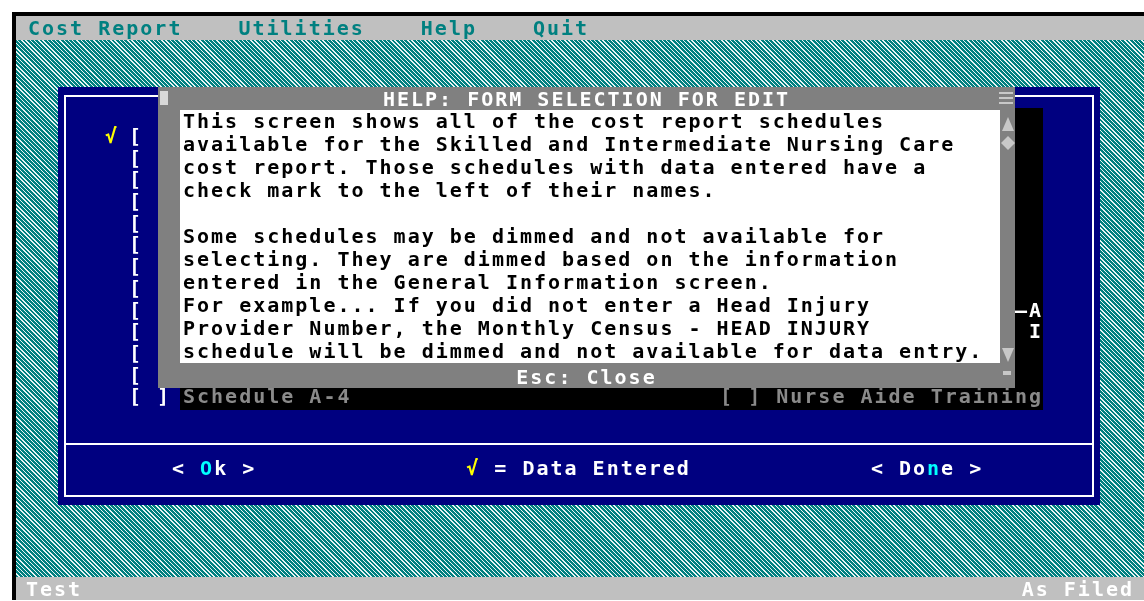 This screenshot has height=601, width=1144. Describe the element at coordinates (1007, 143) in the screenshot. I see `scroll-thumb-icon` at that location.